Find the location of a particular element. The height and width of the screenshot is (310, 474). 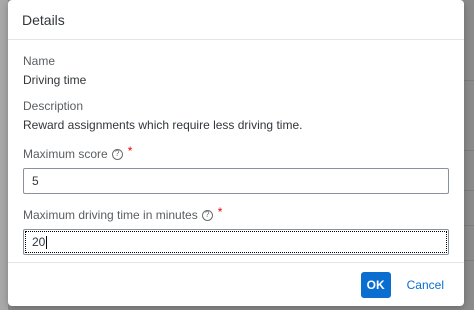

name-section: Name Driving time is located at coordinates (236, 70).